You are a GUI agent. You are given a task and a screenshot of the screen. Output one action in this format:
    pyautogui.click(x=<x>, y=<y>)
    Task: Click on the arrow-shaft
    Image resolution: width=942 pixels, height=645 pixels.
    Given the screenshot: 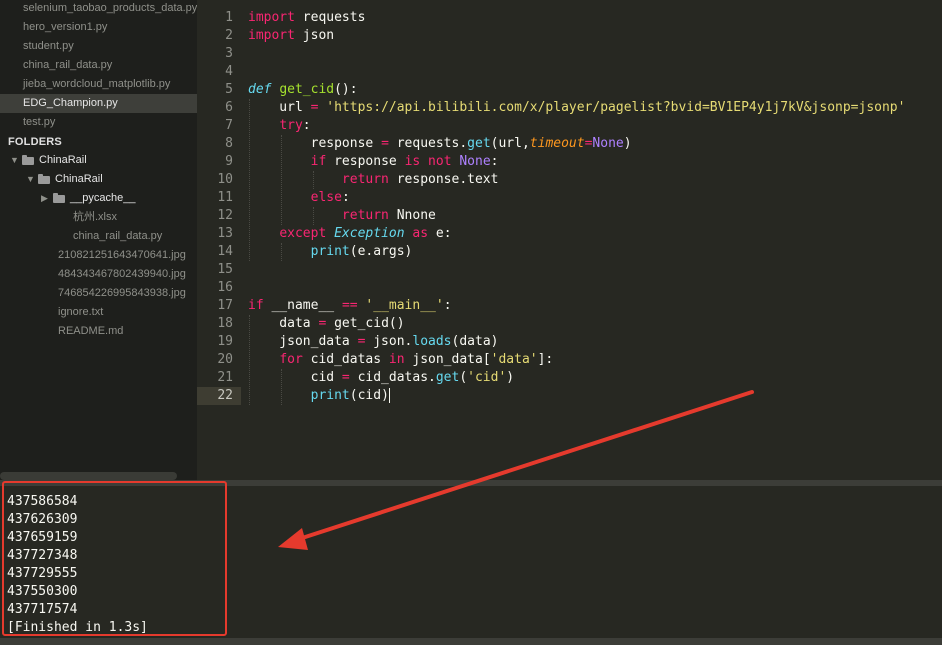 What is the action you would take?
    pyautogui.click(x=524, y=466)
    